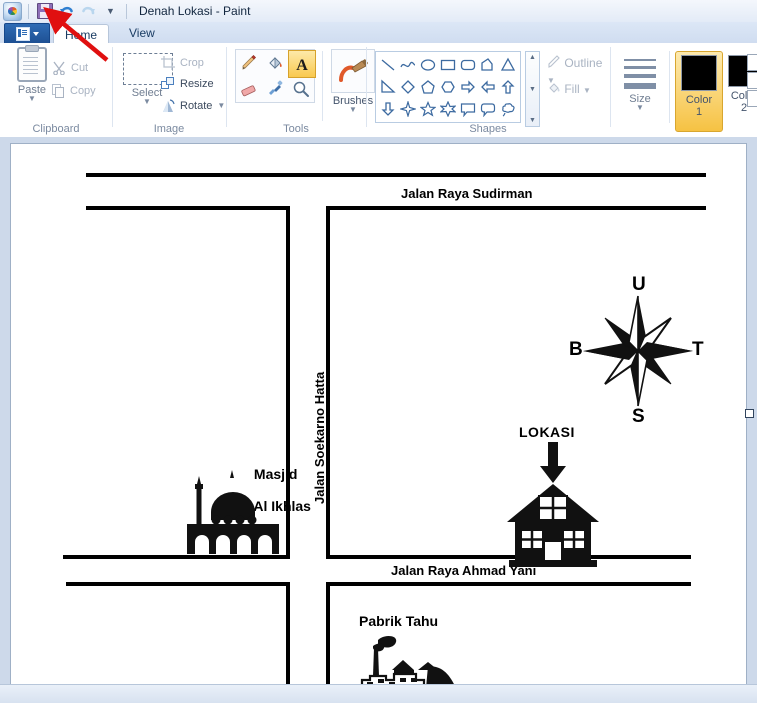 The height and width of the screenshot is (703, 757). What do you see at coordinates (508, 109) in the screenshot?
I see `shape-cloud-callout` at bounding box center [508, 109].